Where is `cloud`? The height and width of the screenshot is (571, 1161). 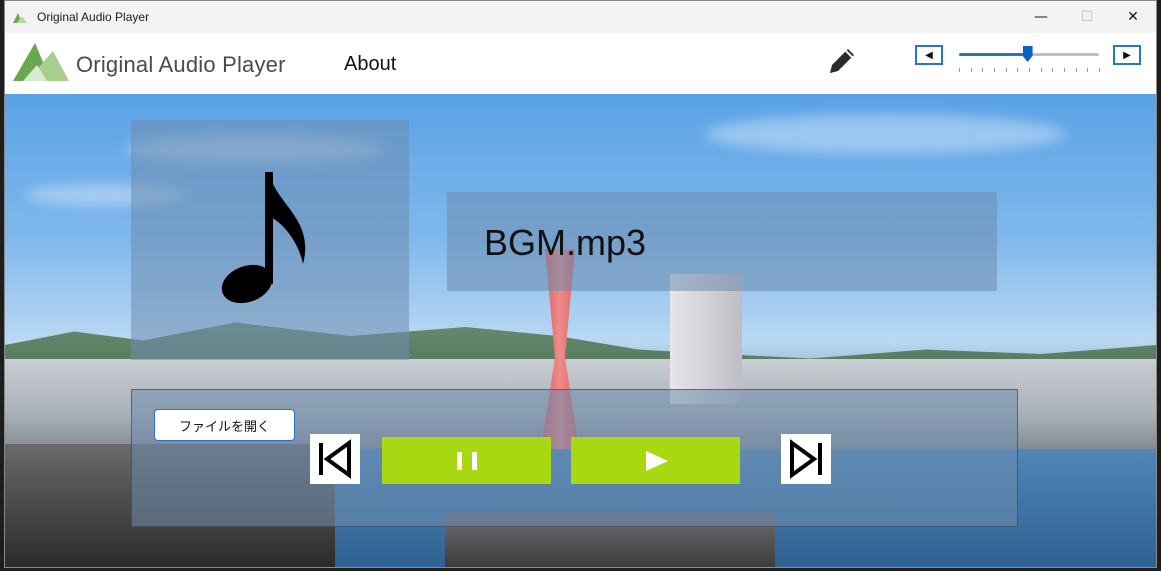
cloud is located at coordinates (885, 134).